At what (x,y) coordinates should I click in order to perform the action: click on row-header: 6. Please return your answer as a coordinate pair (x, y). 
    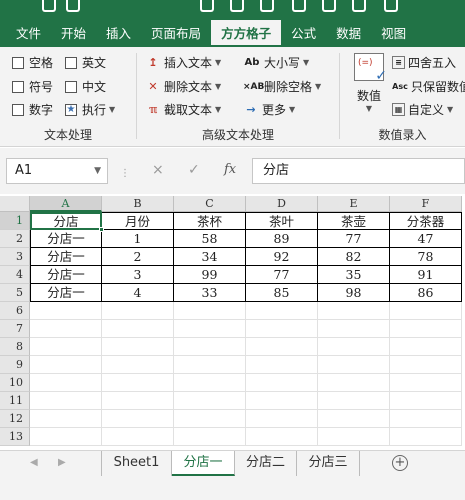
    Looking at the image, I should click on (15, 311).